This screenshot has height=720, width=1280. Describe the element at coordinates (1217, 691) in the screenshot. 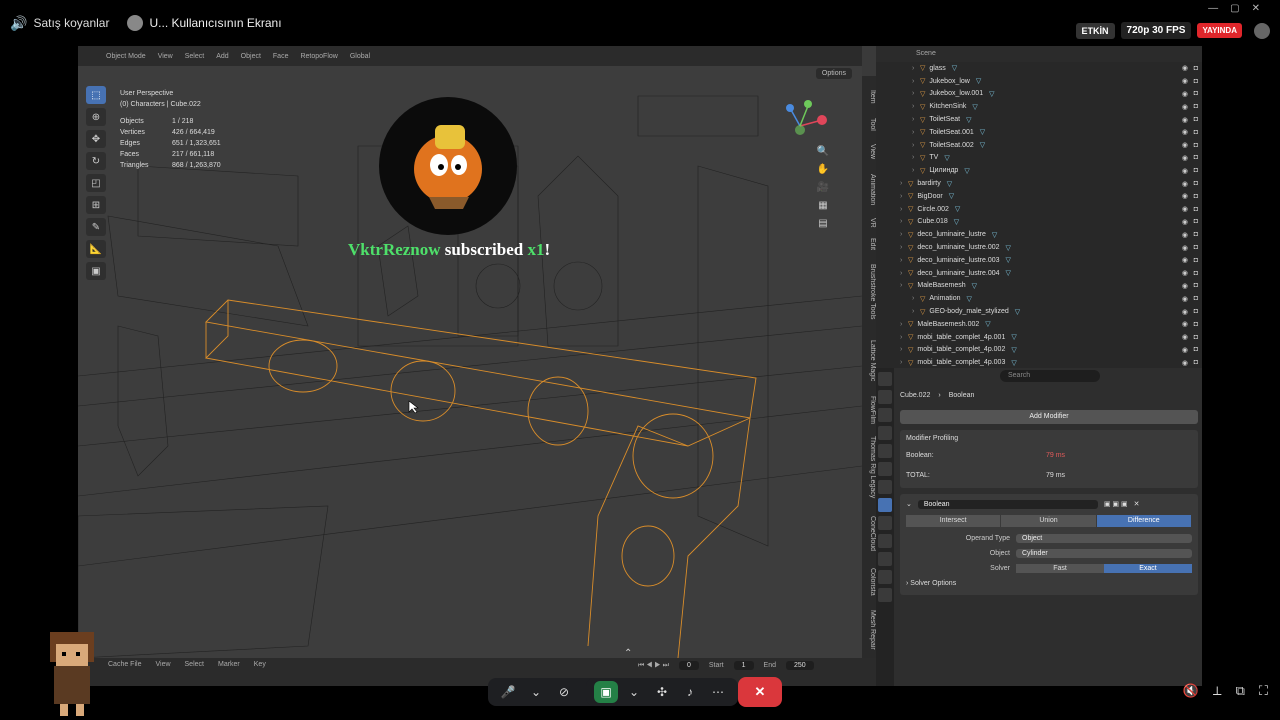

I see `pin-icon: ⟂` at that location.